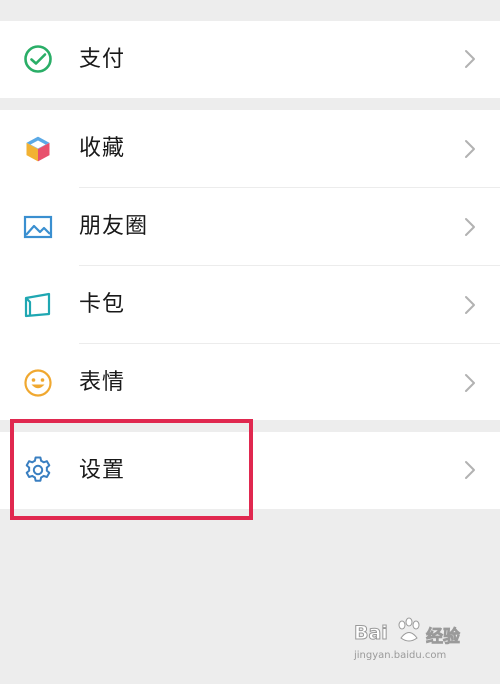  I want to click on highlight-box, so click(131, 469).